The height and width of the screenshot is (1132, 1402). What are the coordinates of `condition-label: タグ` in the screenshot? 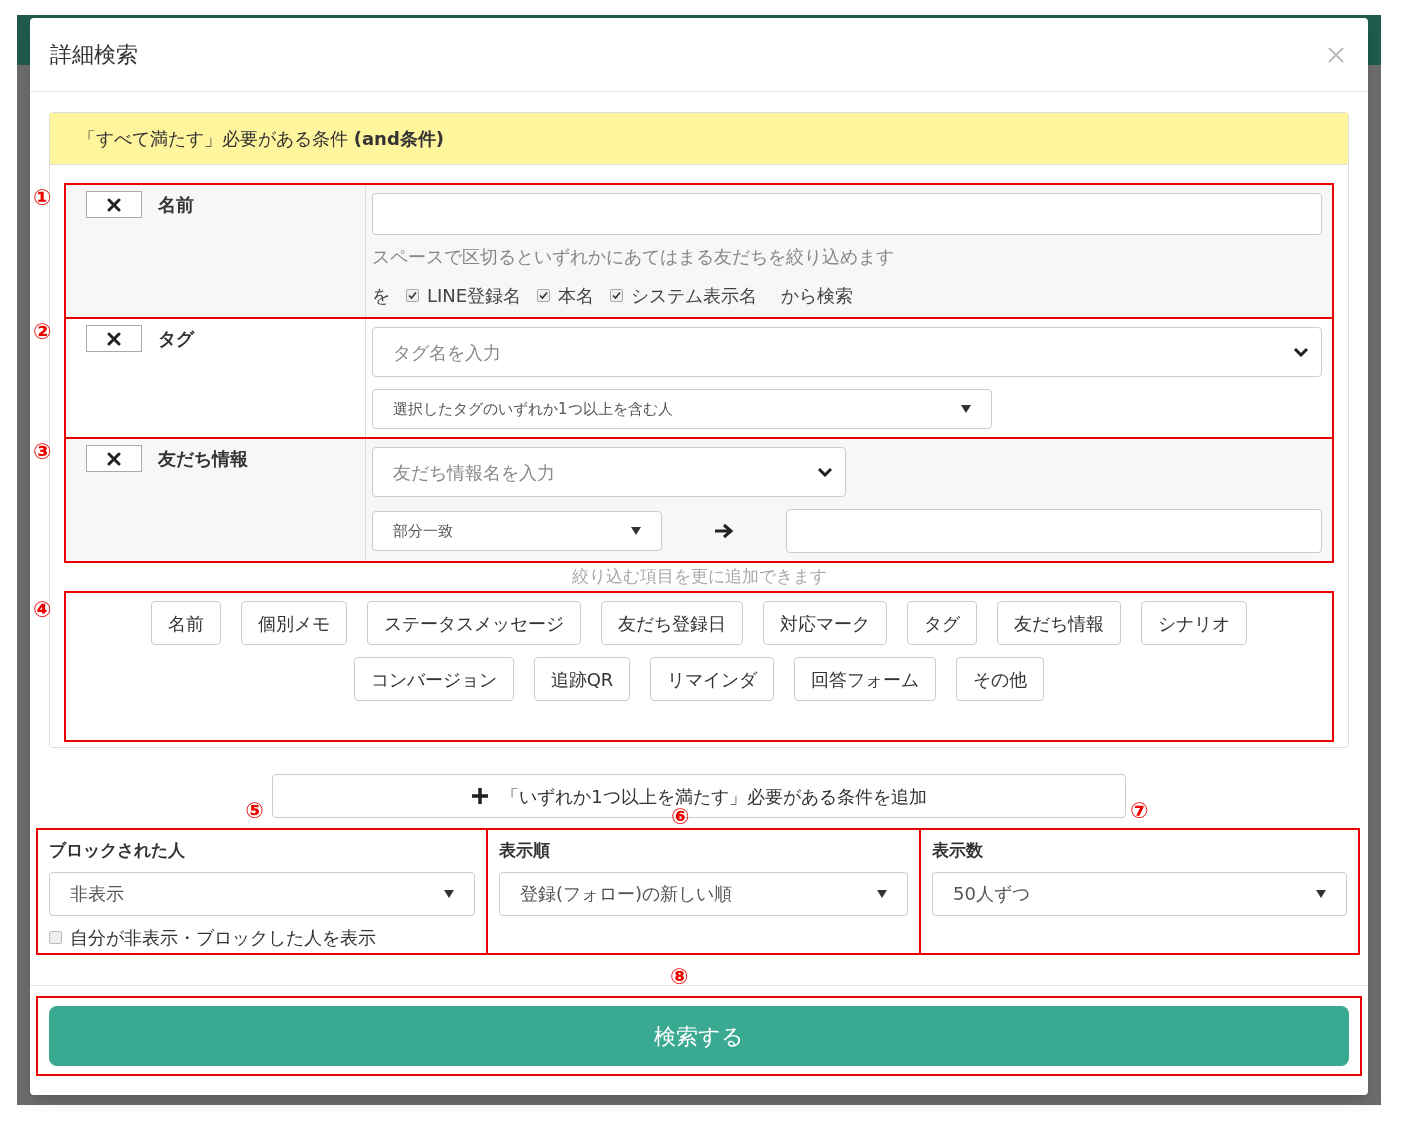 It's located at (176, 339).